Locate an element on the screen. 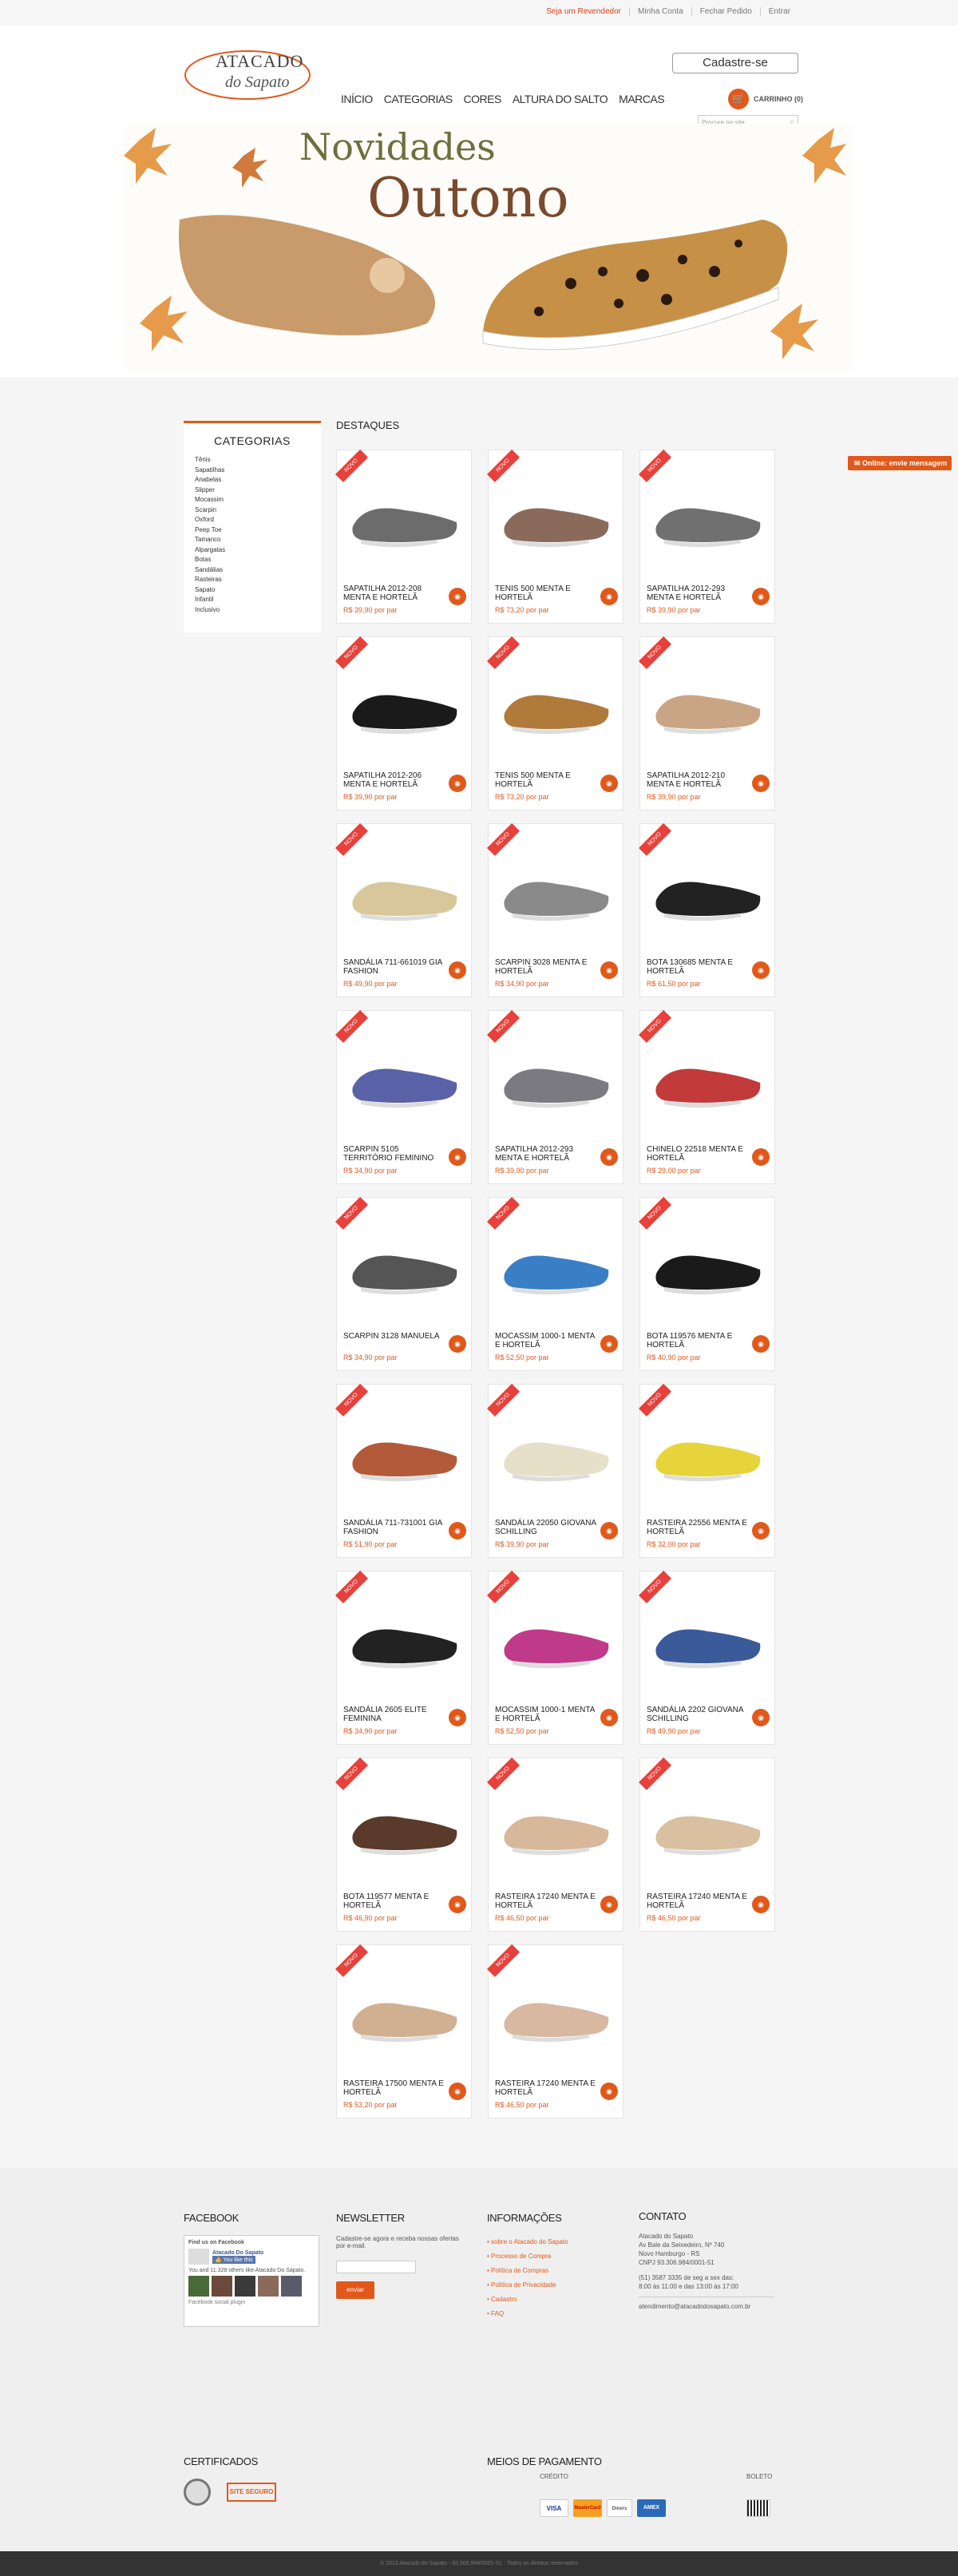 The height and width of the screenshot is (2576, 958). info-link-purchase-policy: Política de Compras is located at coordinates (551, 2271).